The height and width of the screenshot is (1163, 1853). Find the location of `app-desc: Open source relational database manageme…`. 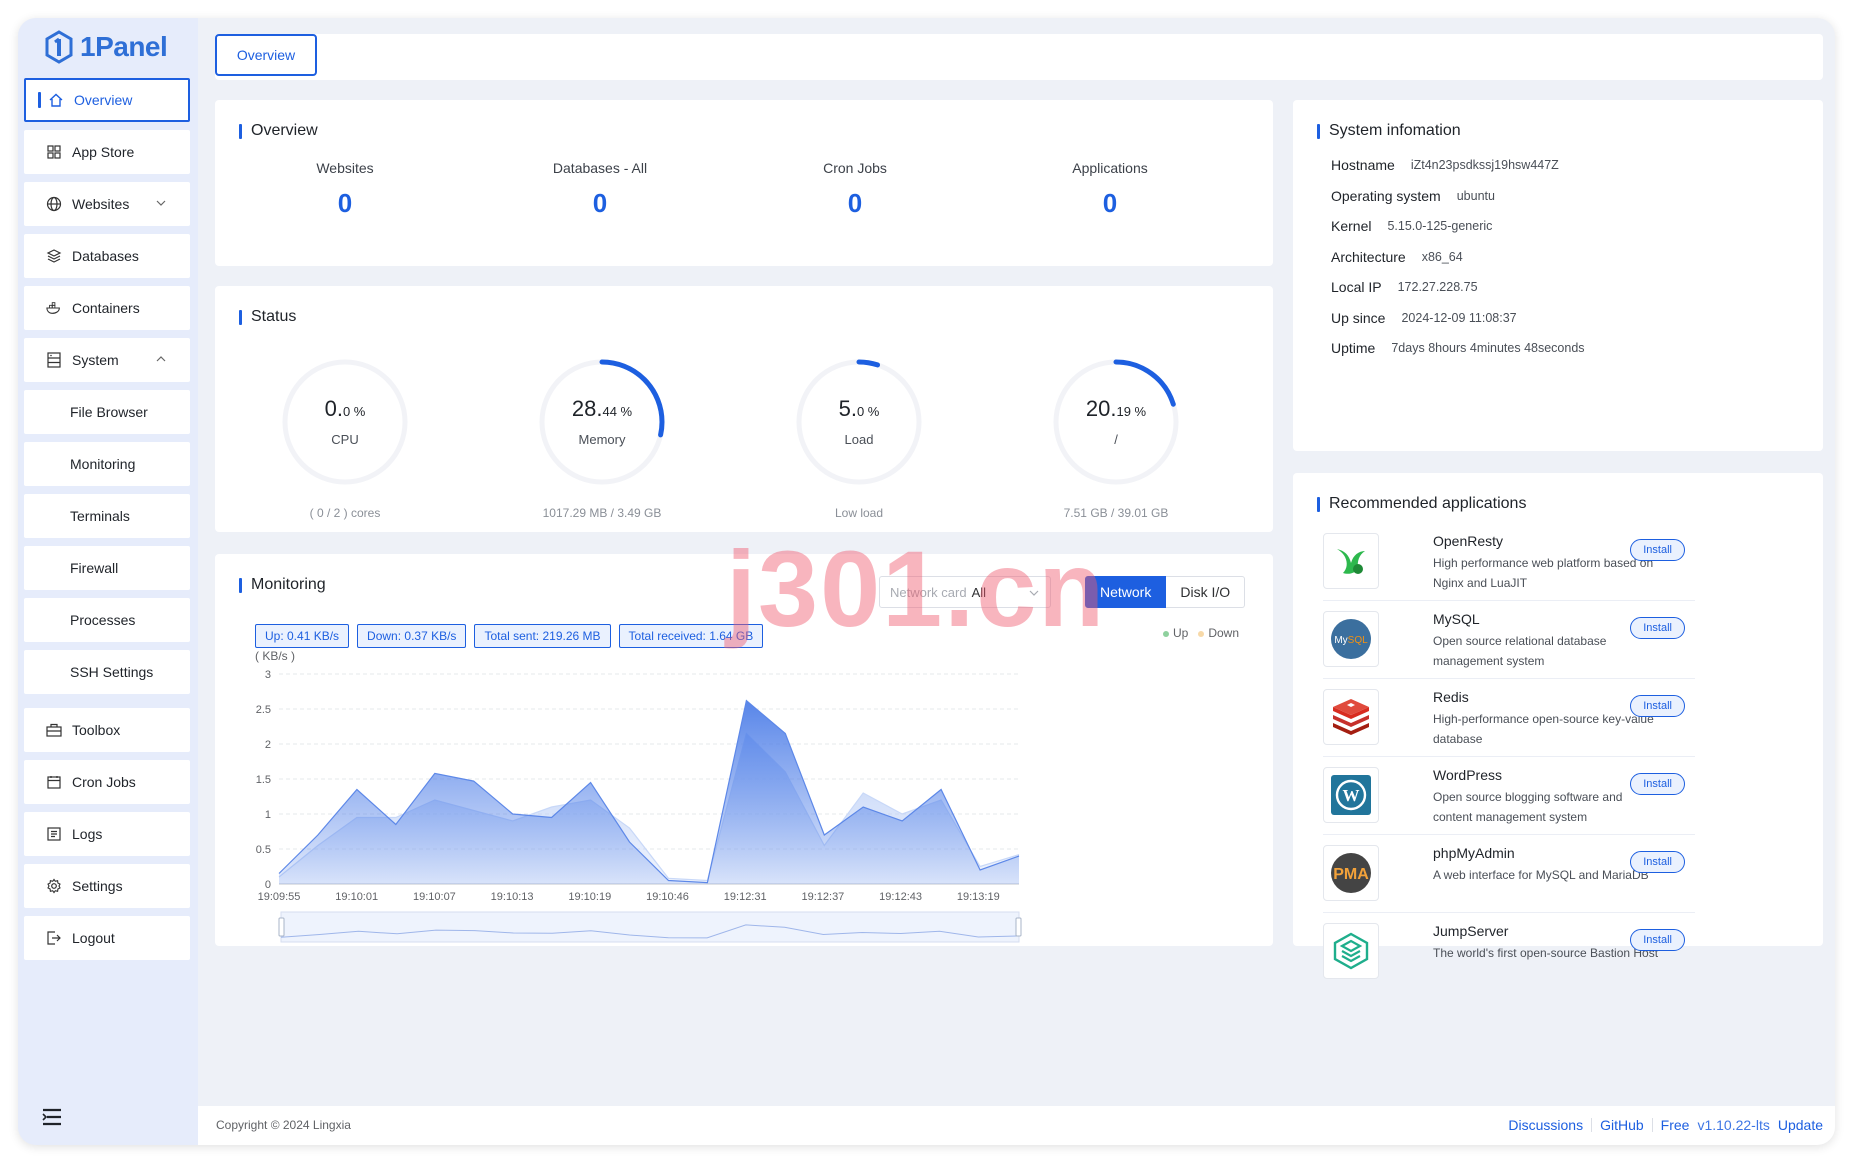

app-desc: Open source relational database manageme… is located at coordinates (1520, 651).